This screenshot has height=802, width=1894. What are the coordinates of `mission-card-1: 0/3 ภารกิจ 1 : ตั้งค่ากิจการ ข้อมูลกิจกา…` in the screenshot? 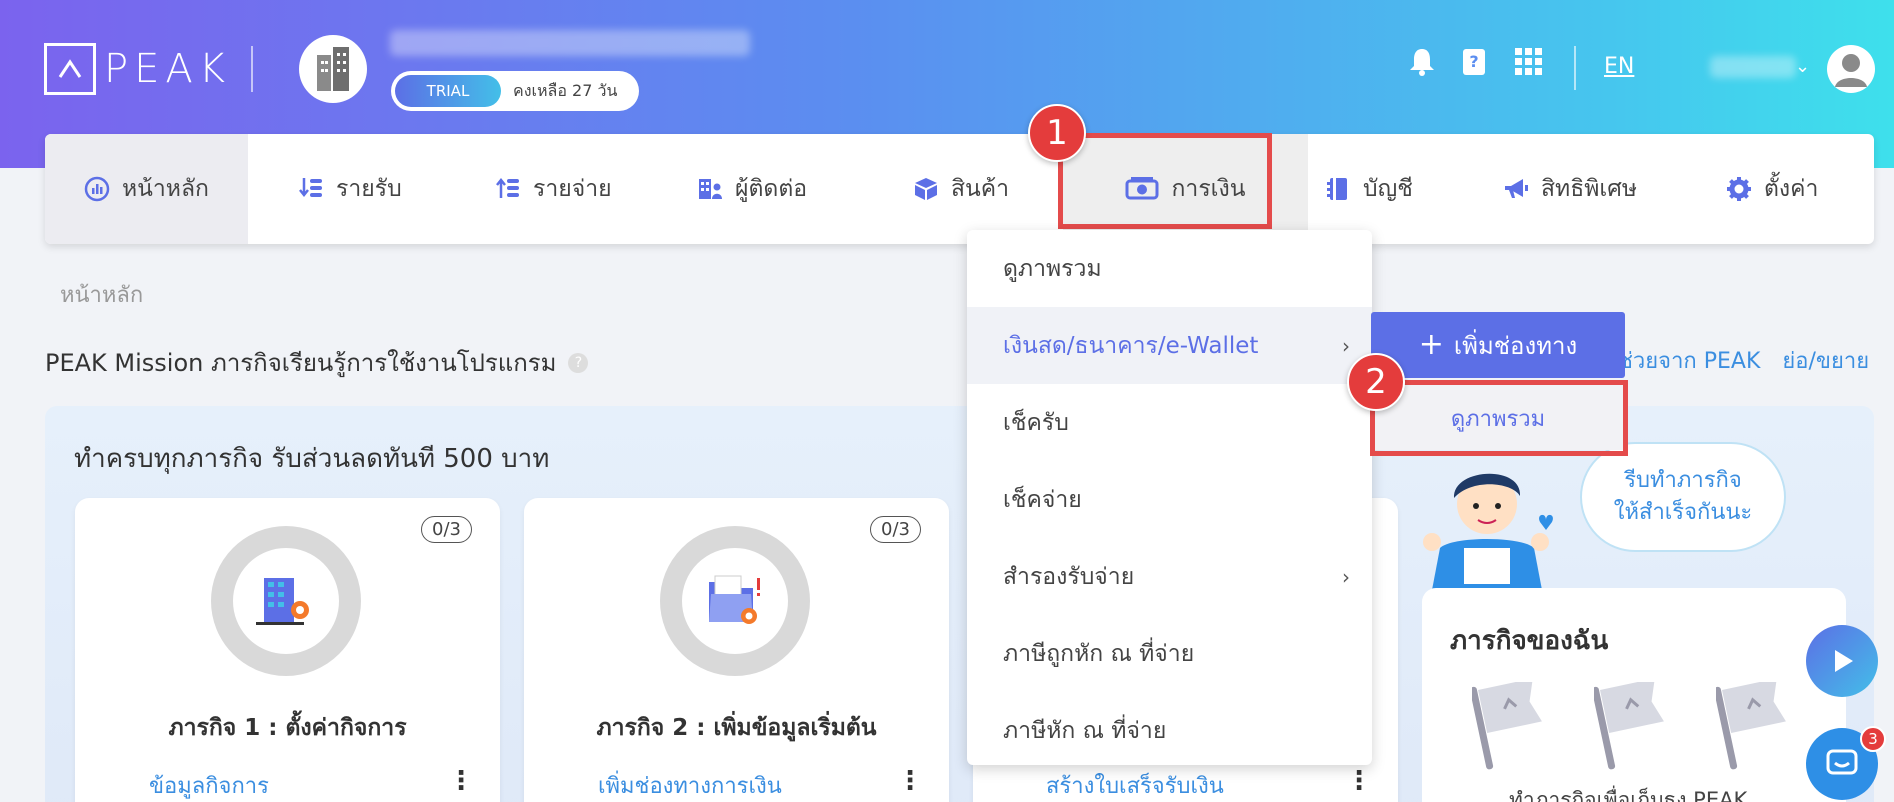 It's located at (287, 650).